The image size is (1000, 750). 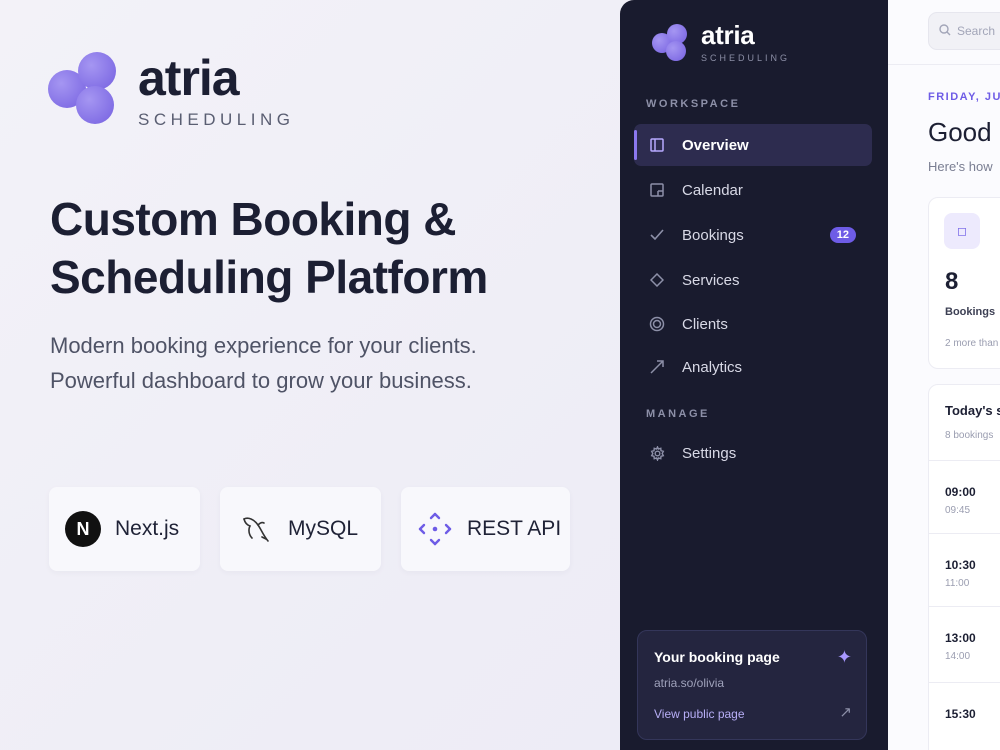 I want to click on sidebar-logo, so click(x=670, y=42).